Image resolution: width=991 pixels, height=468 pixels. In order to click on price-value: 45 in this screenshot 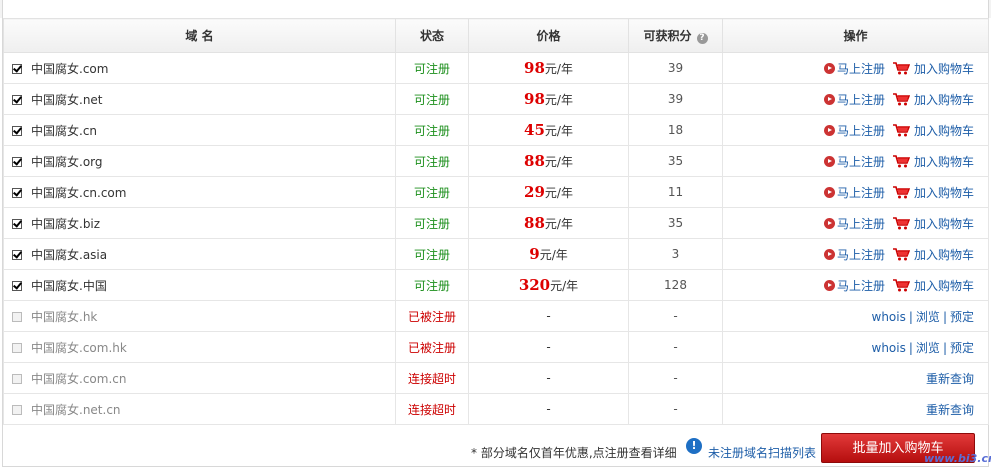, I will do `click(534, 130)`.